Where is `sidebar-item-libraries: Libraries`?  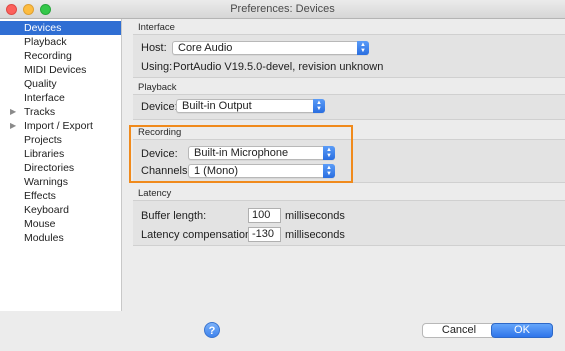
sidebar-item-libraries: Libraries is located at coordinates (60, 154).